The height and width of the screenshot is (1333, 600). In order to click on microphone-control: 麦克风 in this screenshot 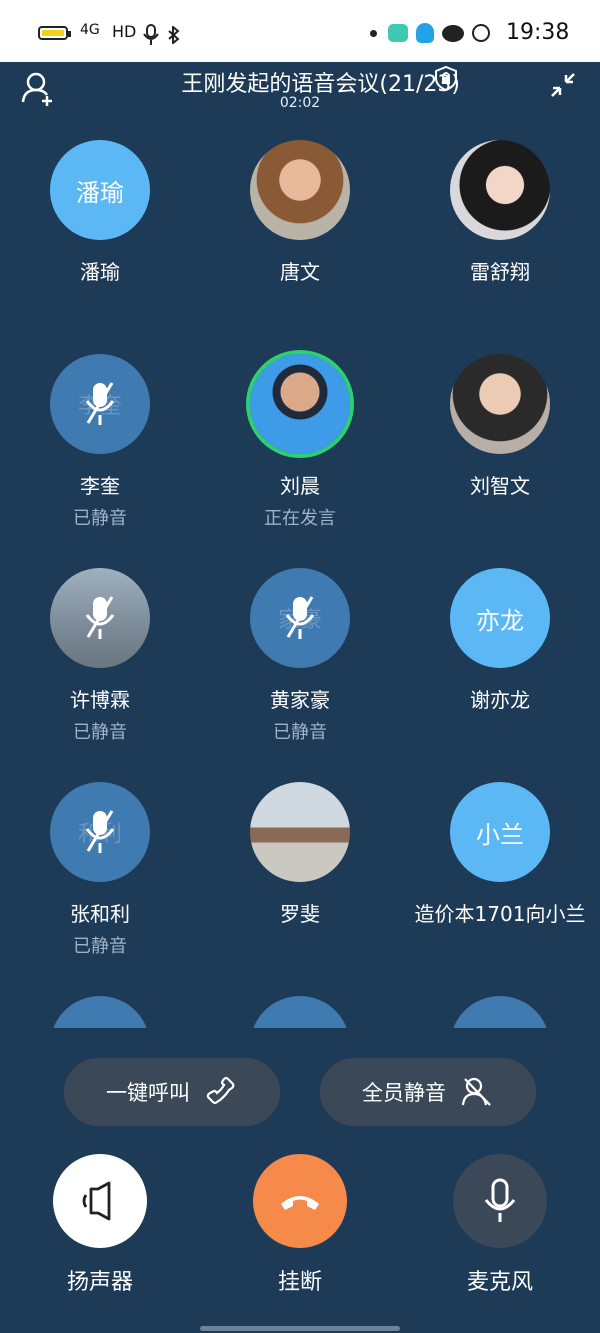, I will do `click(500, 1229)`.